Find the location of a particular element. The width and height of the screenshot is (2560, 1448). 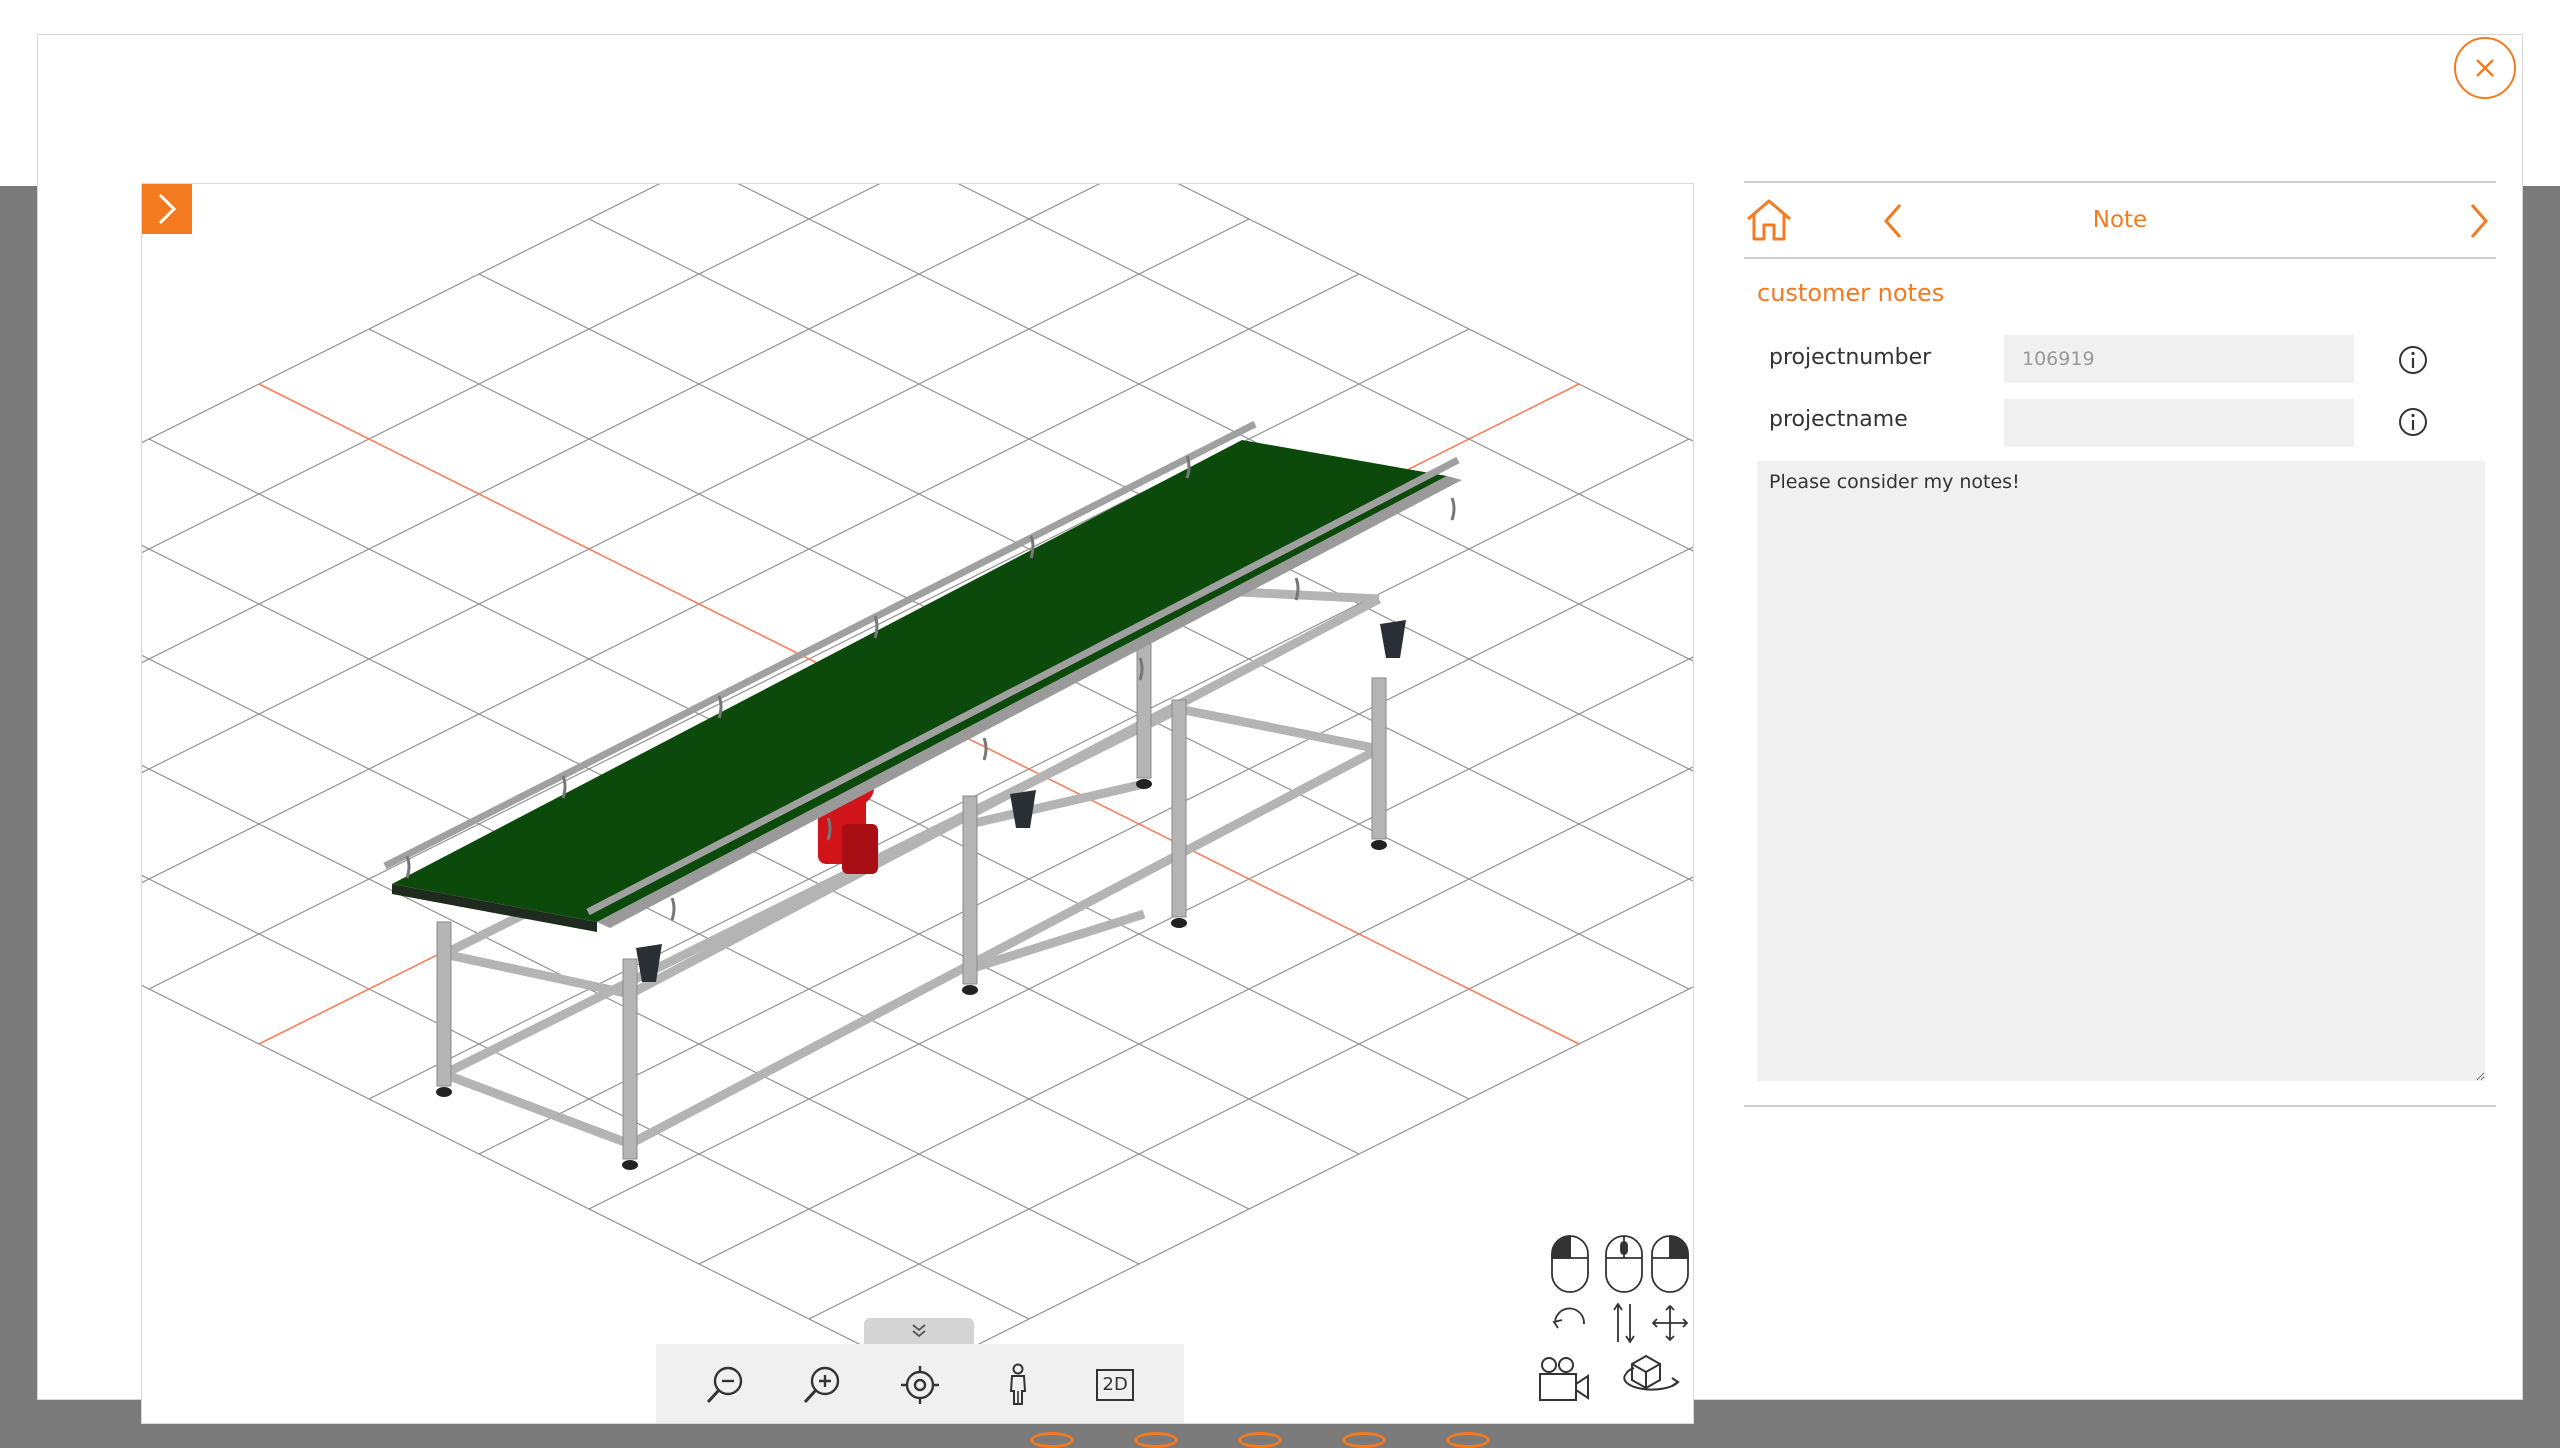

zoom-out-button is located at coordinates (725, 1385).